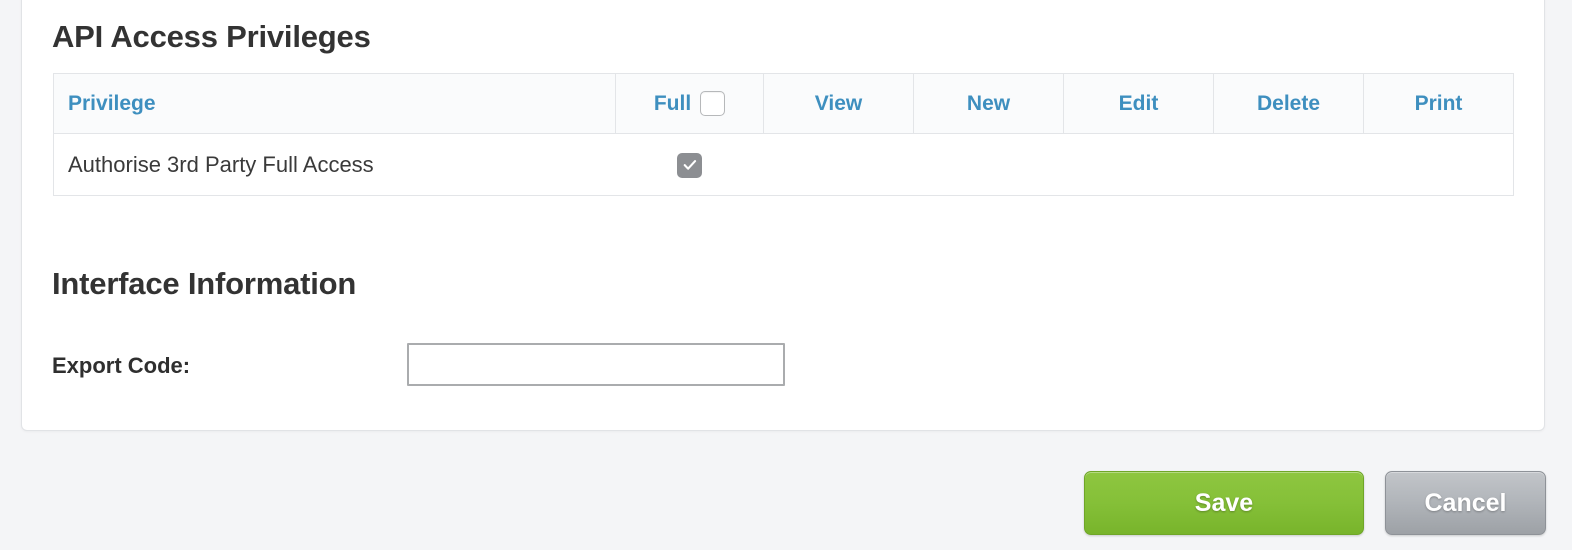 The width and height of the screenshot is (1572, 550). Describe the element at coordinates (713, 103) in the screenshot. I see `checkbox-unchecked-icon` at that location.